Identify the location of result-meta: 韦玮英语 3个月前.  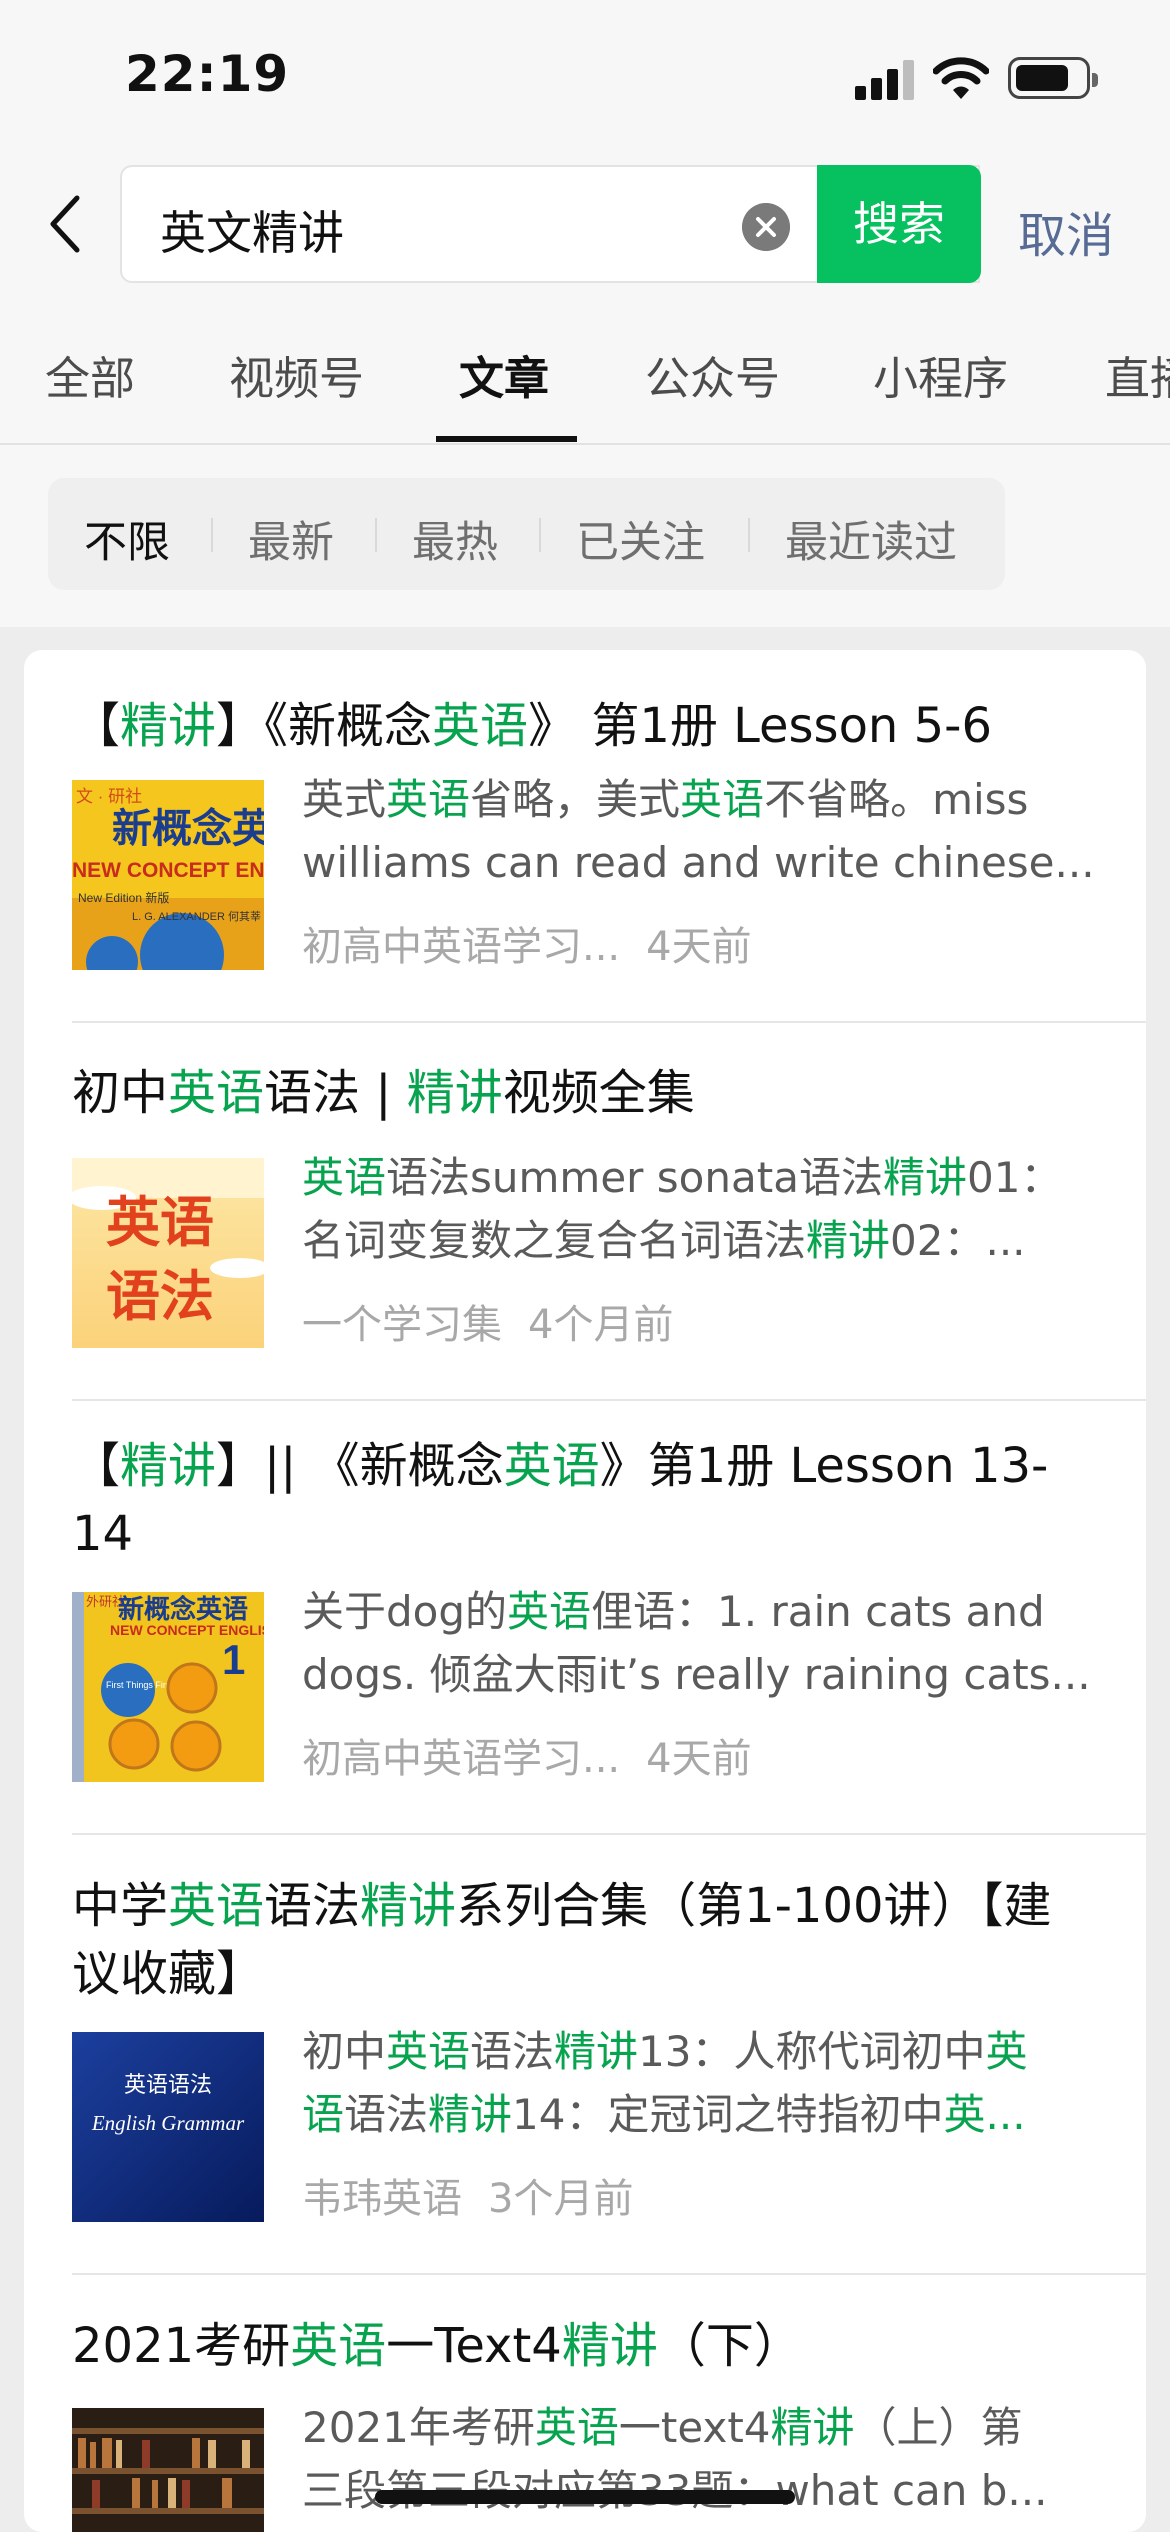
(467, 2195).